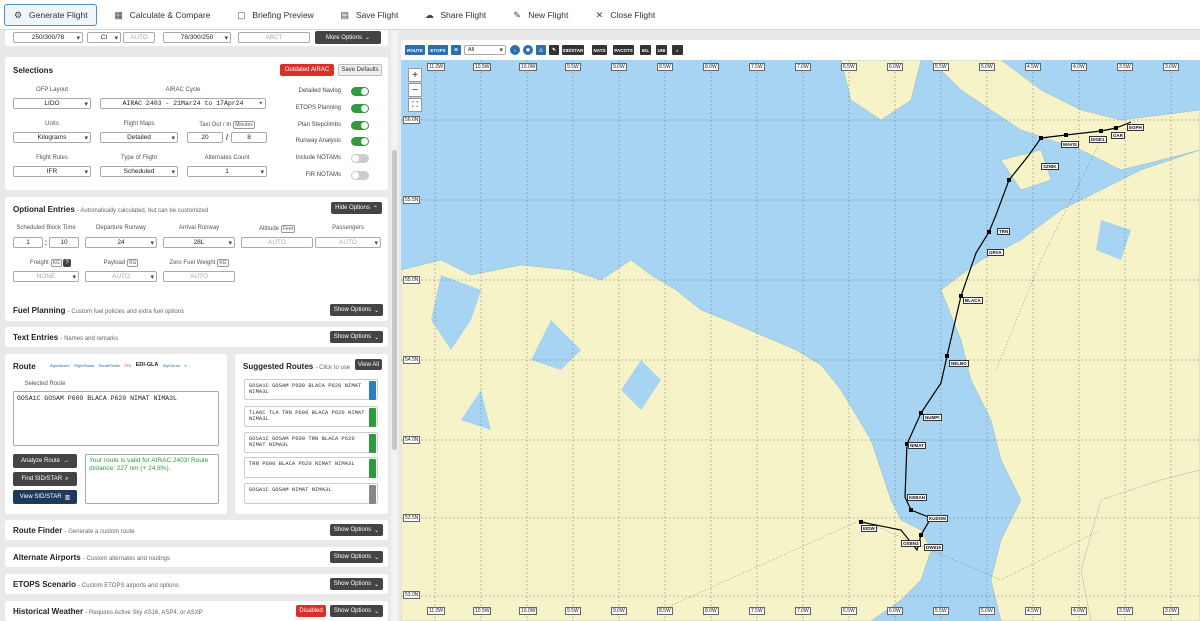 This screenshot has width=1200, height=621. Describe the element at coordinates (369, 15) in the screenshot. I see `save-flight-button: ▤ Save Flight` at that location.